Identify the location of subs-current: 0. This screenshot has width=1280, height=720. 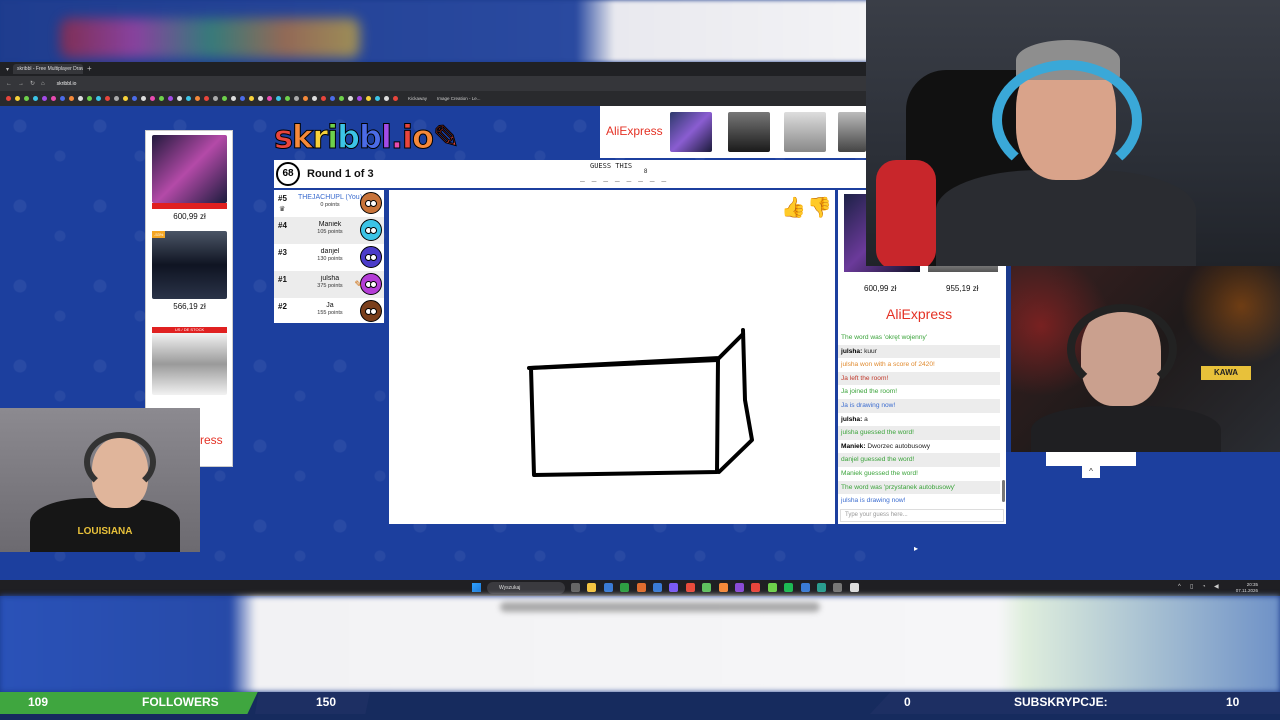
(907, 702).